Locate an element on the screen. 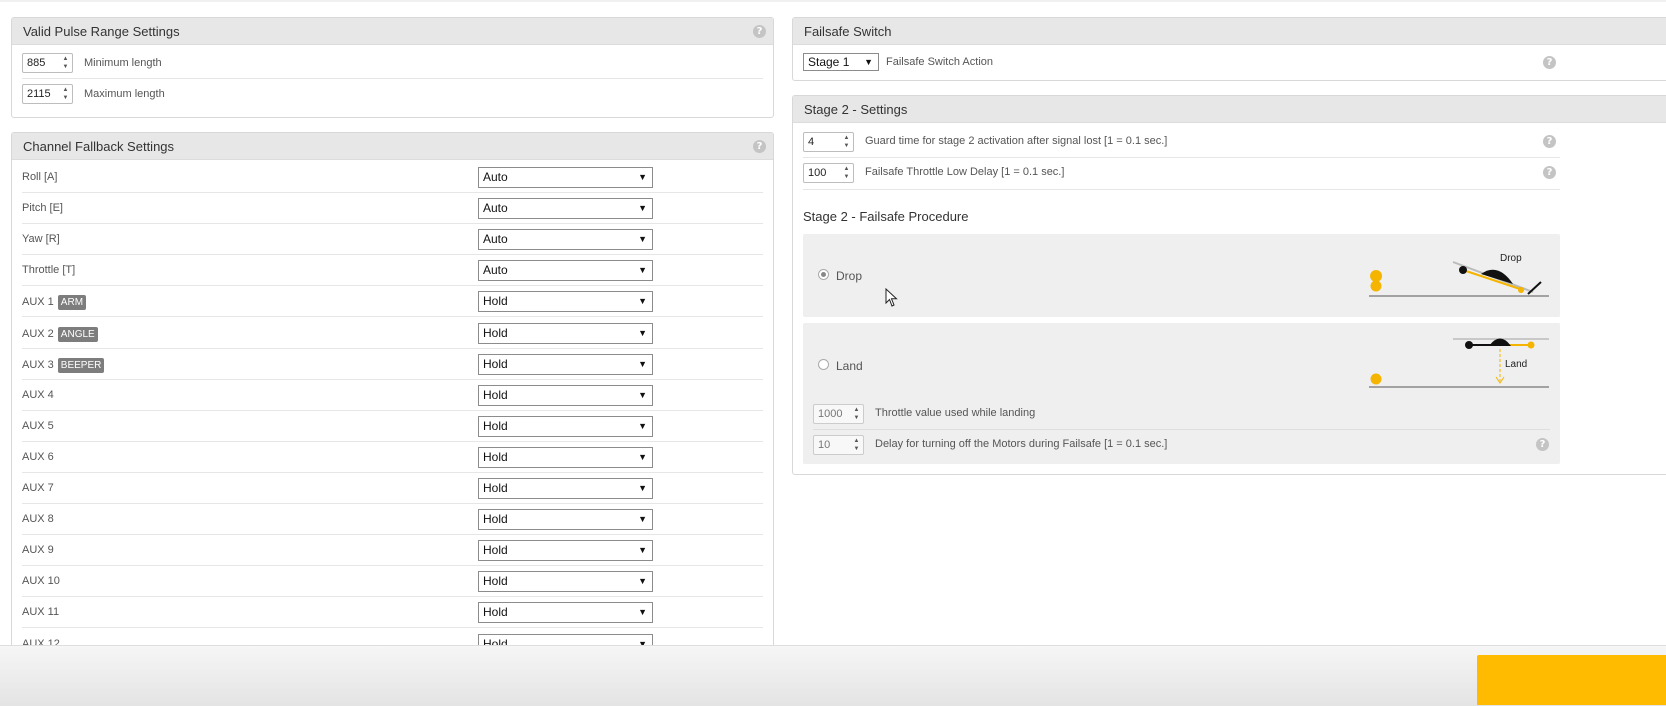  drop-diagram-text: Drop is located at coordinates (1511, 258).